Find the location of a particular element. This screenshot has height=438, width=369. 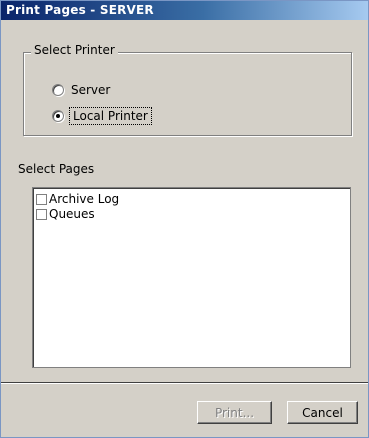

title-bar: Print Pages - SERVER is located at coordinates (184, 10).